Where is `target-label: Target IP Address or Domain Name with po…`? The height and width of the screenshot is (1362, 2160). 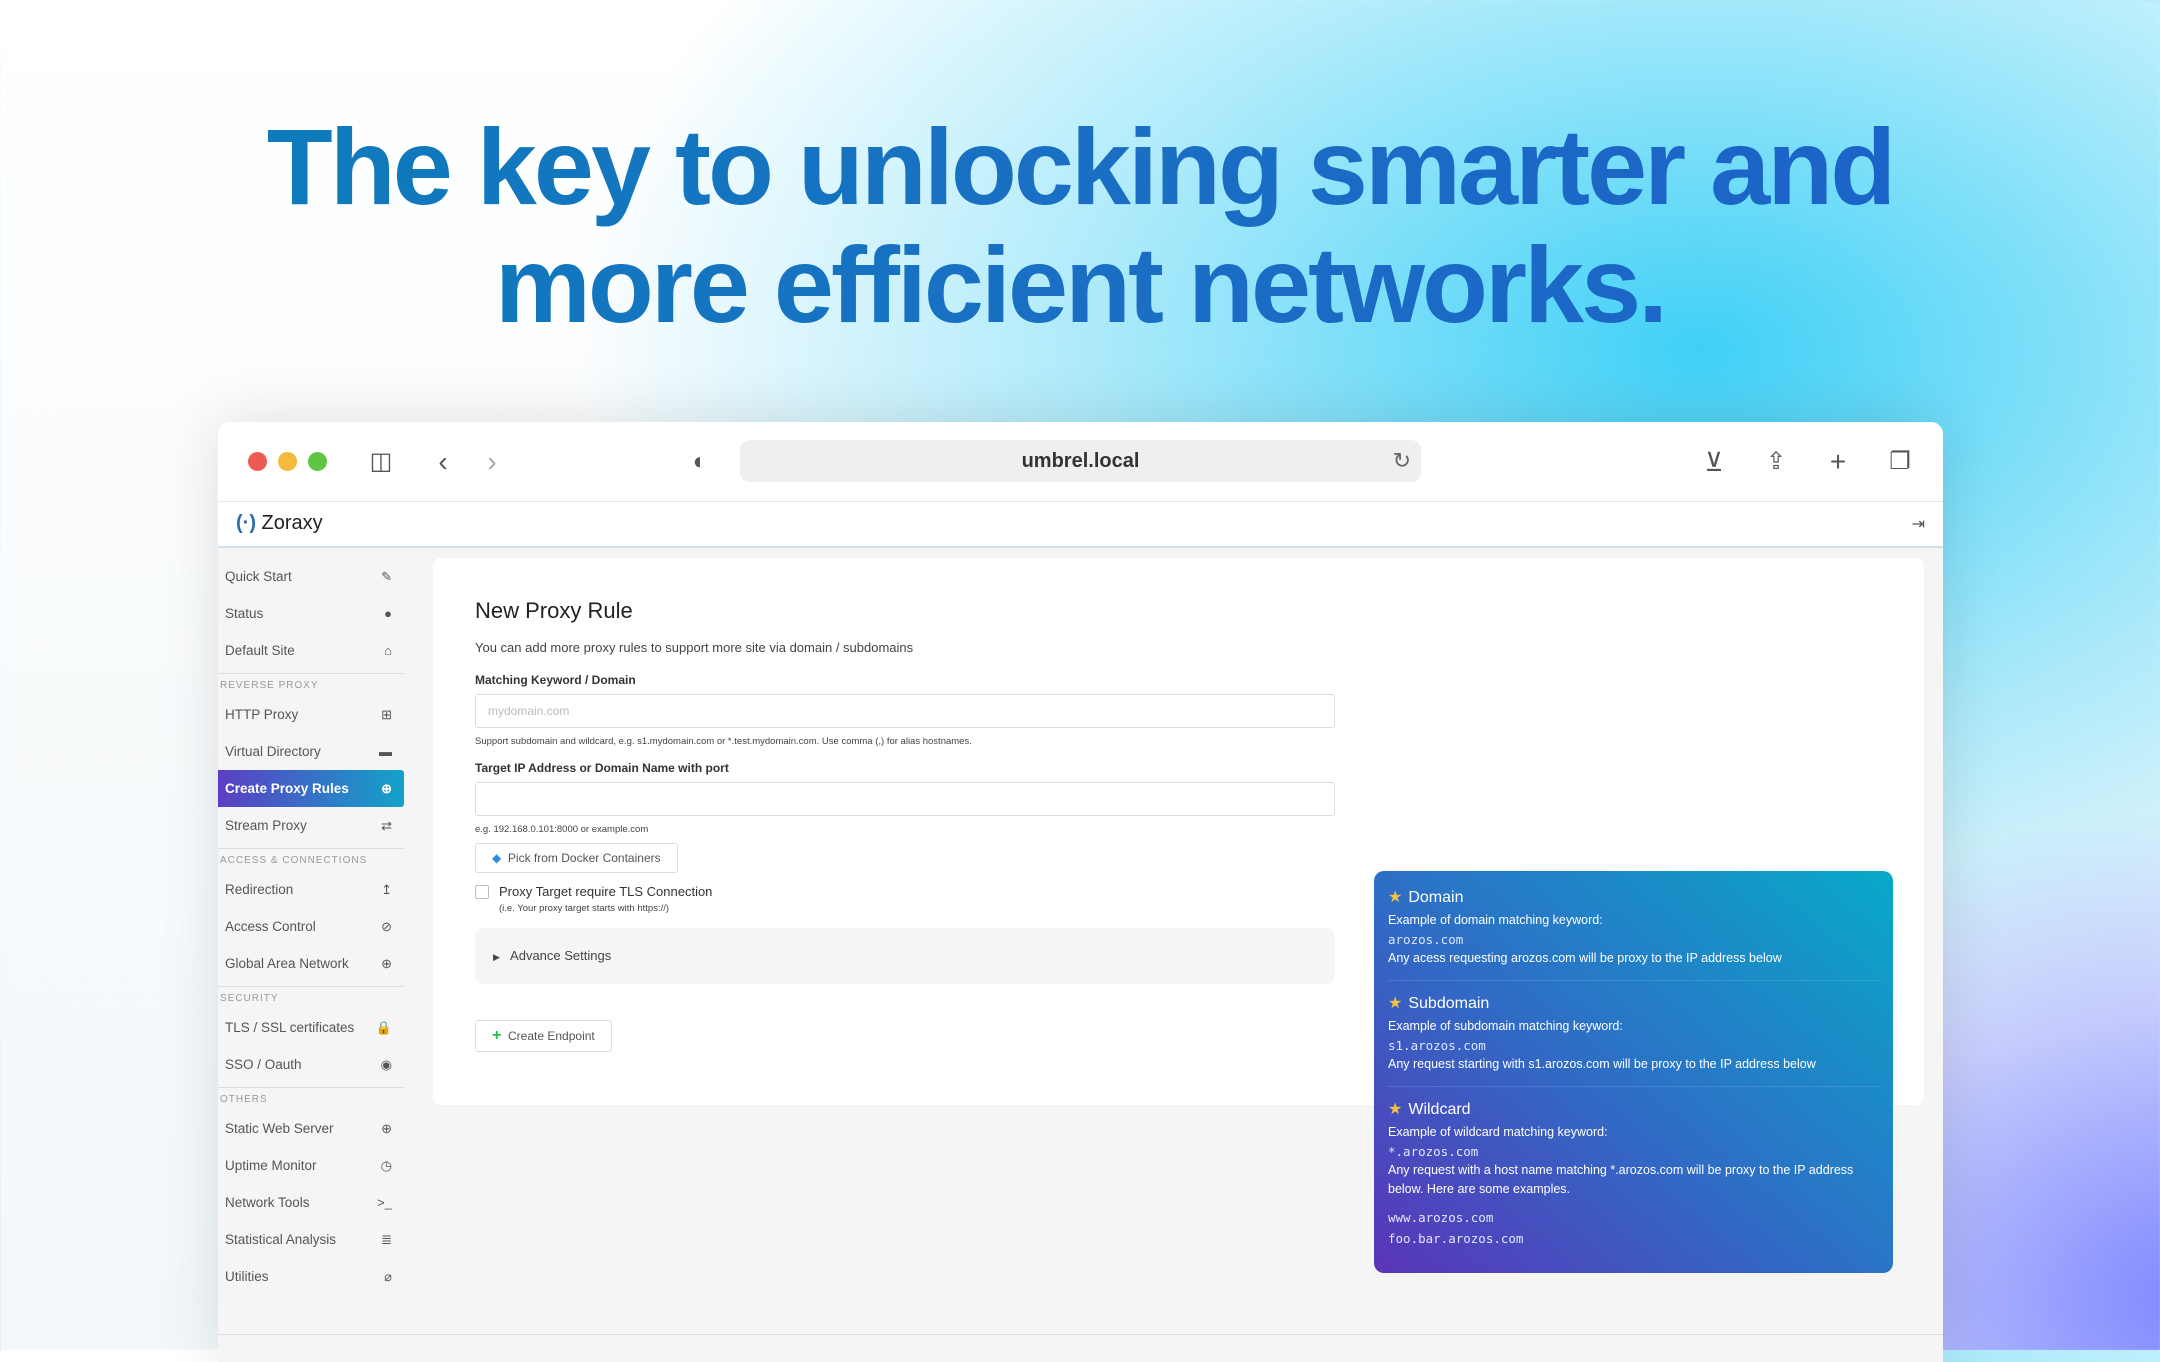
target-label: Target IP Address or Domain Name with po… is located at coordinates (602, 768).